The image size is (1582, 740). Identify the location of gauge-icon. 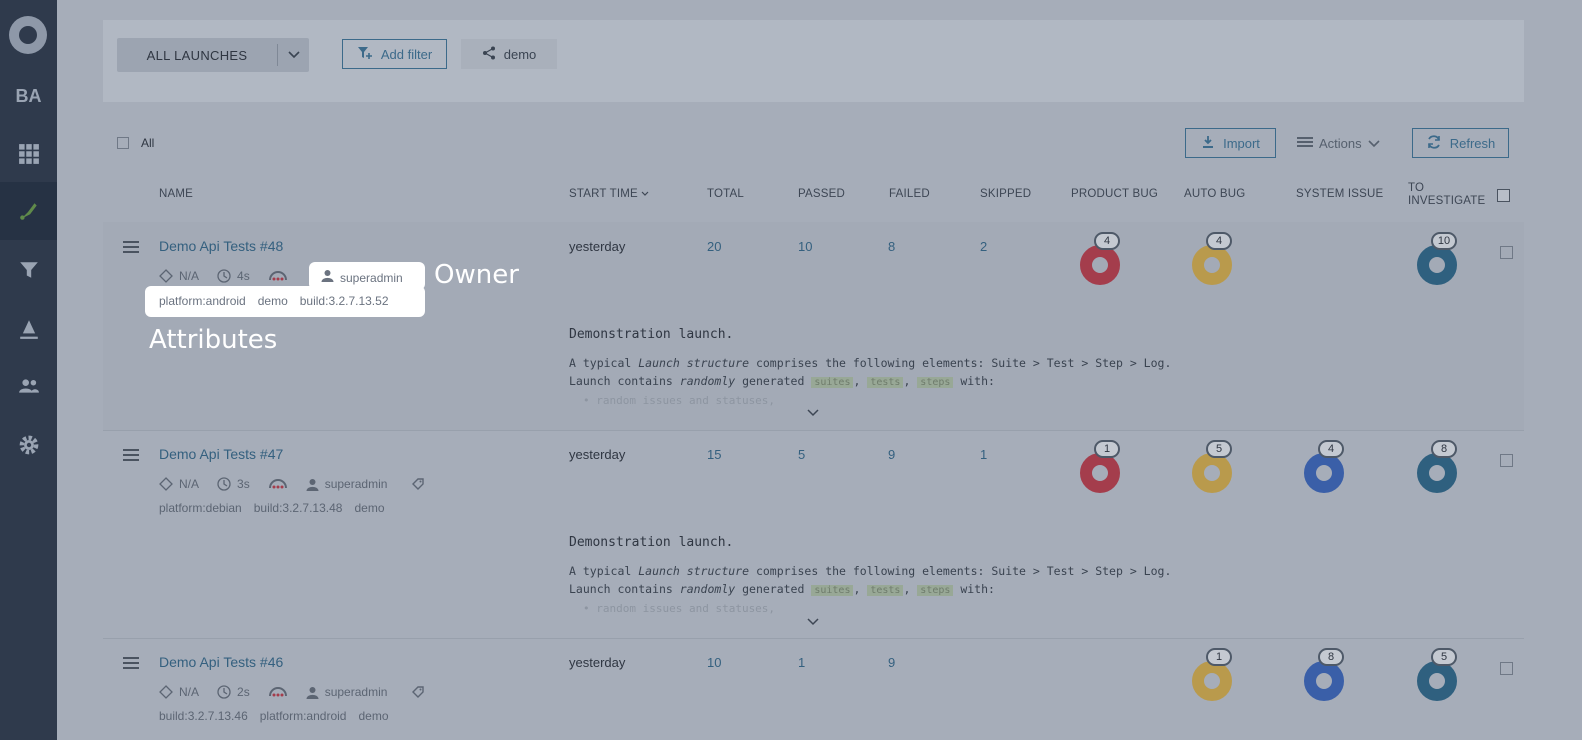
(278, 276).